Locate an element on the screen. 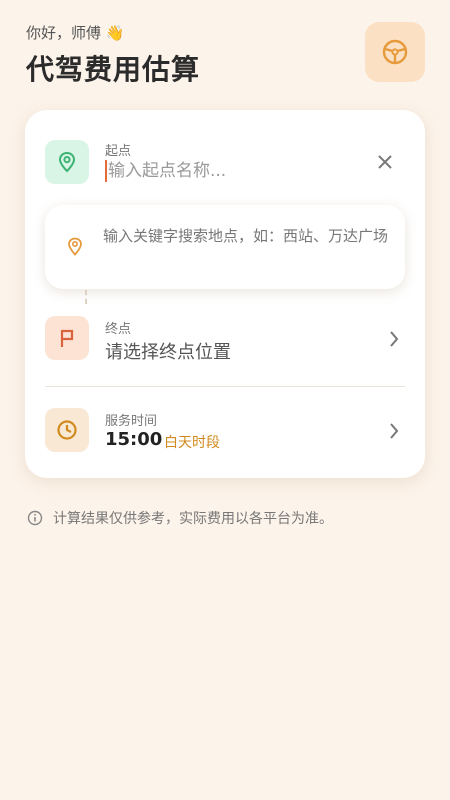 The height and width of the screenshot is (800, 450). period-badge: 白天时段 is located at coordinates (192, 443).